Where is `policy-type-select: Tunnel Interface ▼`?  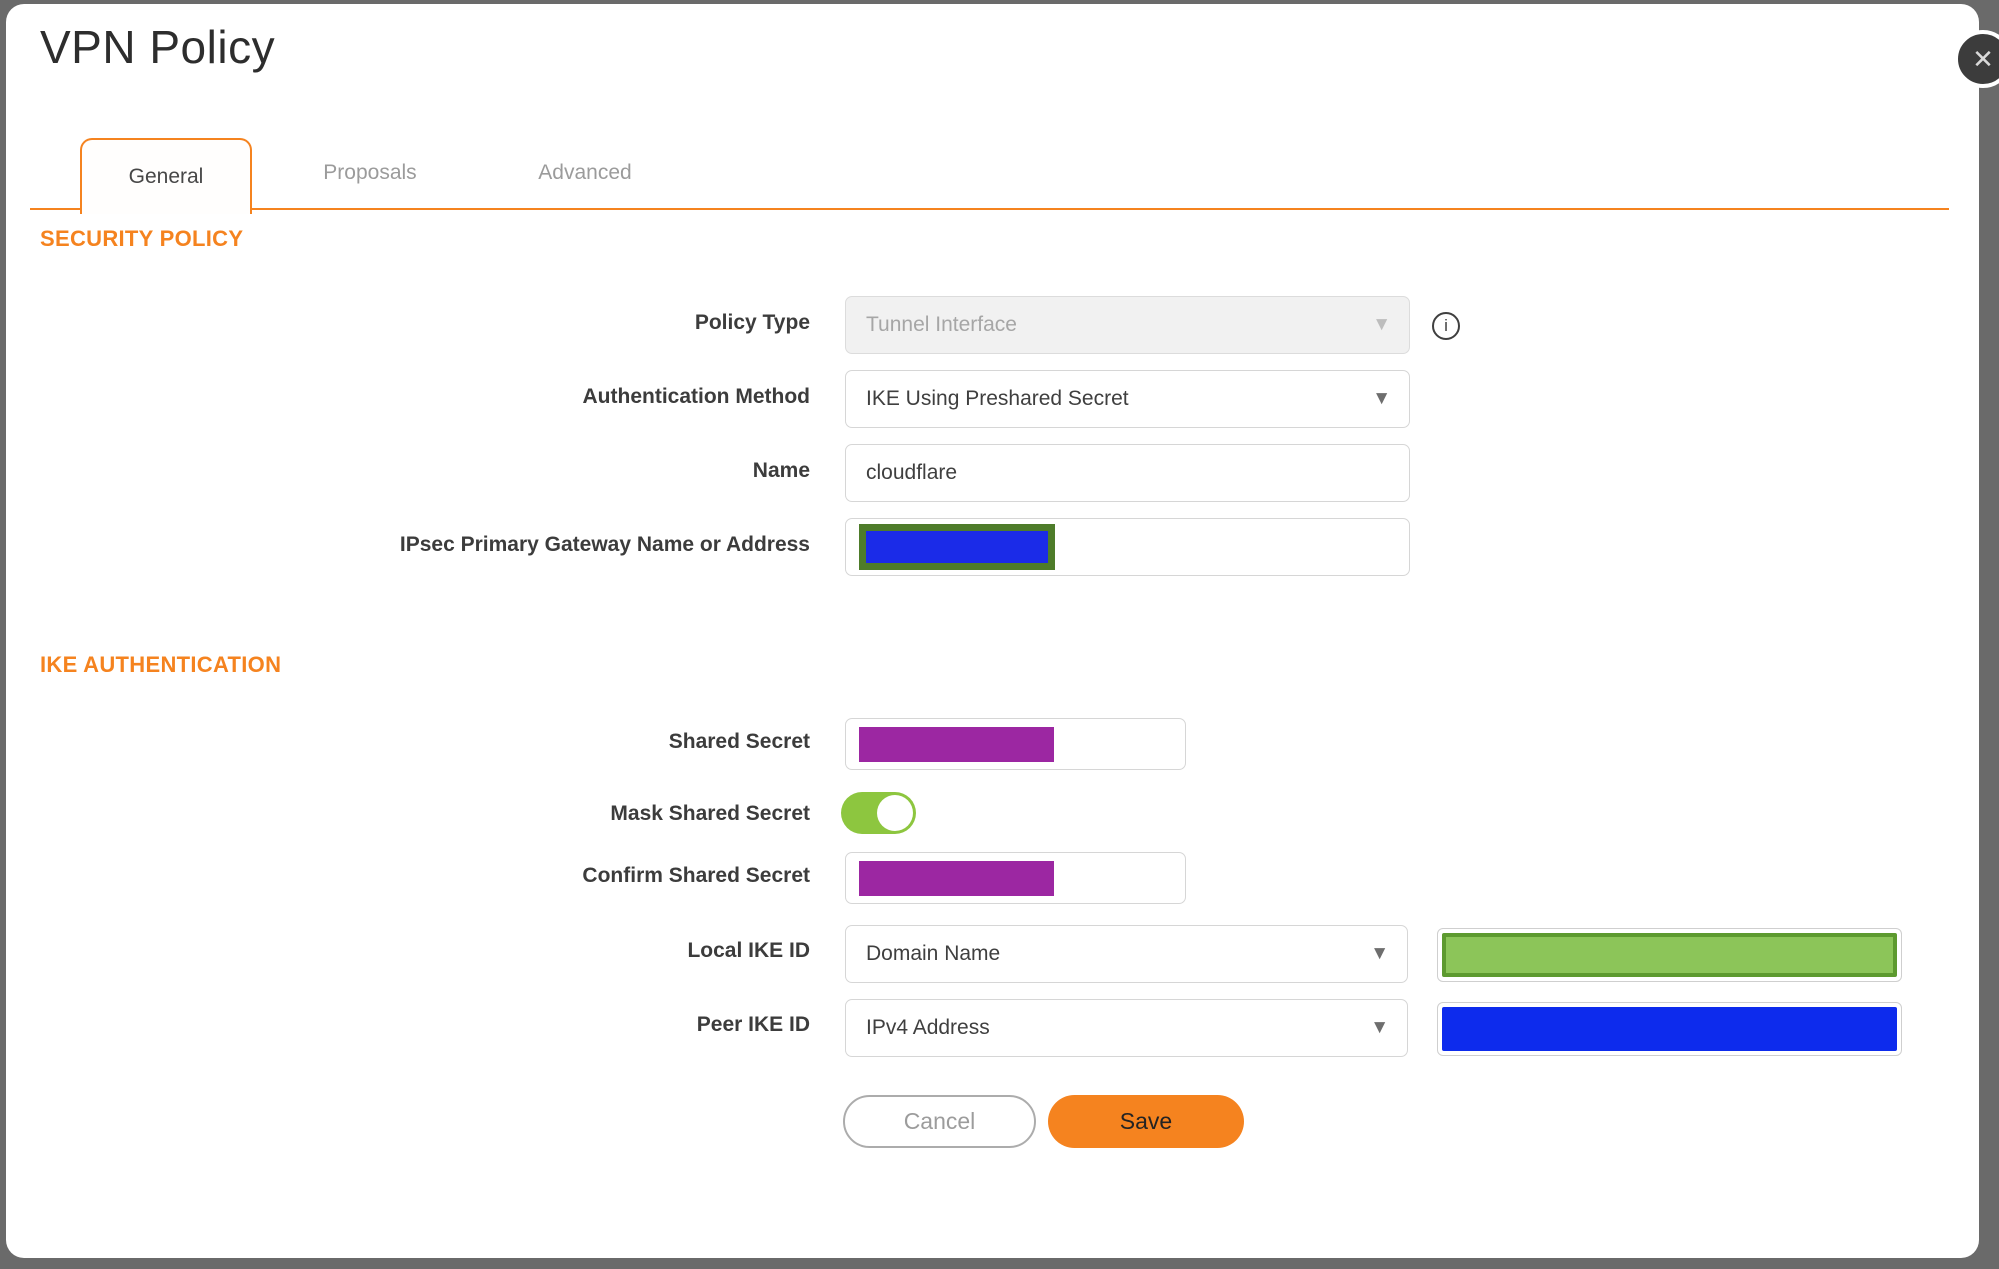
policy-type-select: Tunnel Interface ▼ is located at coordinates (1127, 325).